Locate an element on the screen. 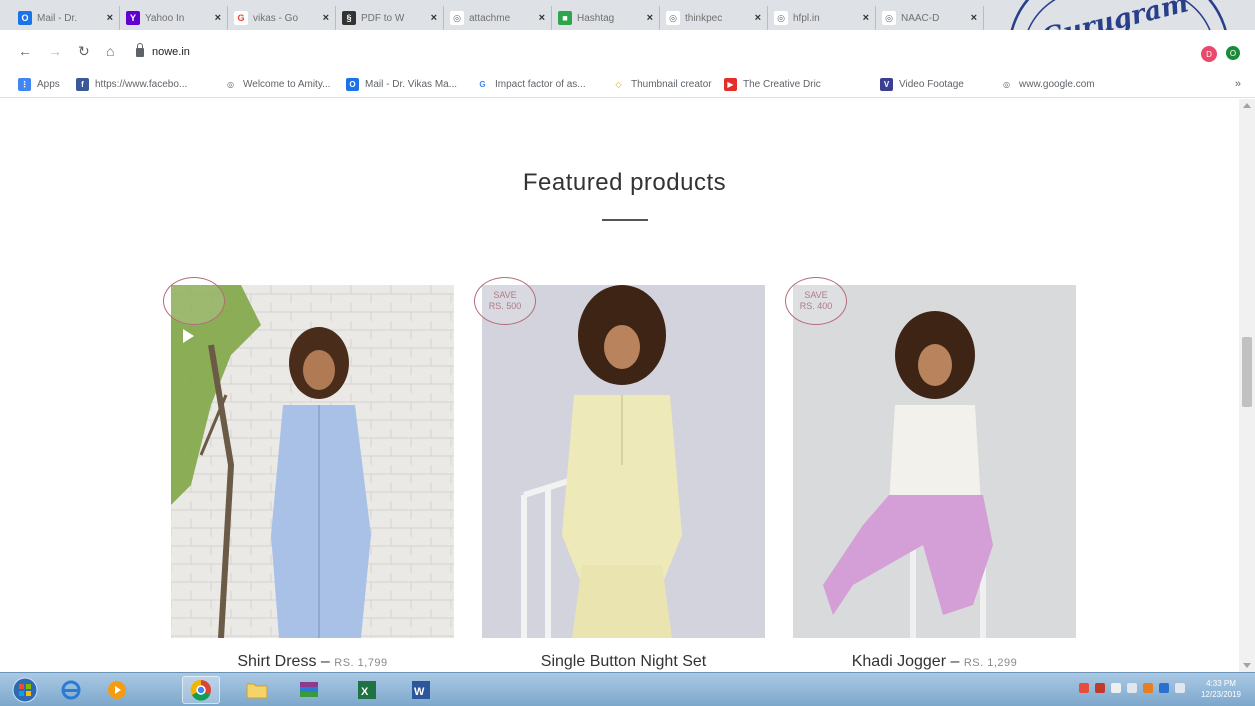 Image resolution: width=1255 pixels, height=706 pixels. section-title: Featured products is located at coordinates (624, 182).